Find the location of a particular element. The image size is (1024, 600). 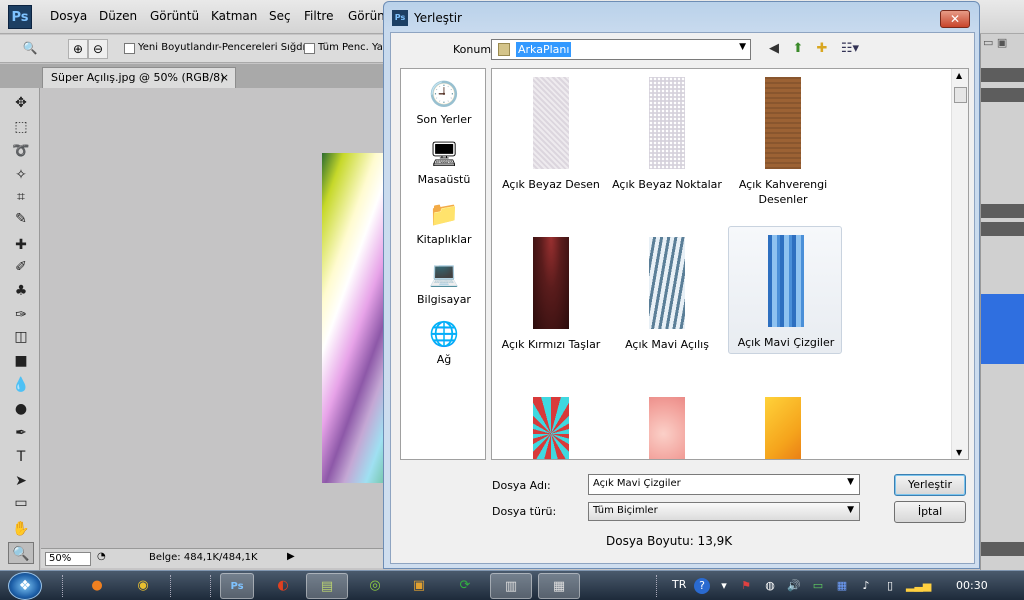

scroll-up-icon: ▲ is located at coordinates (959, 75).